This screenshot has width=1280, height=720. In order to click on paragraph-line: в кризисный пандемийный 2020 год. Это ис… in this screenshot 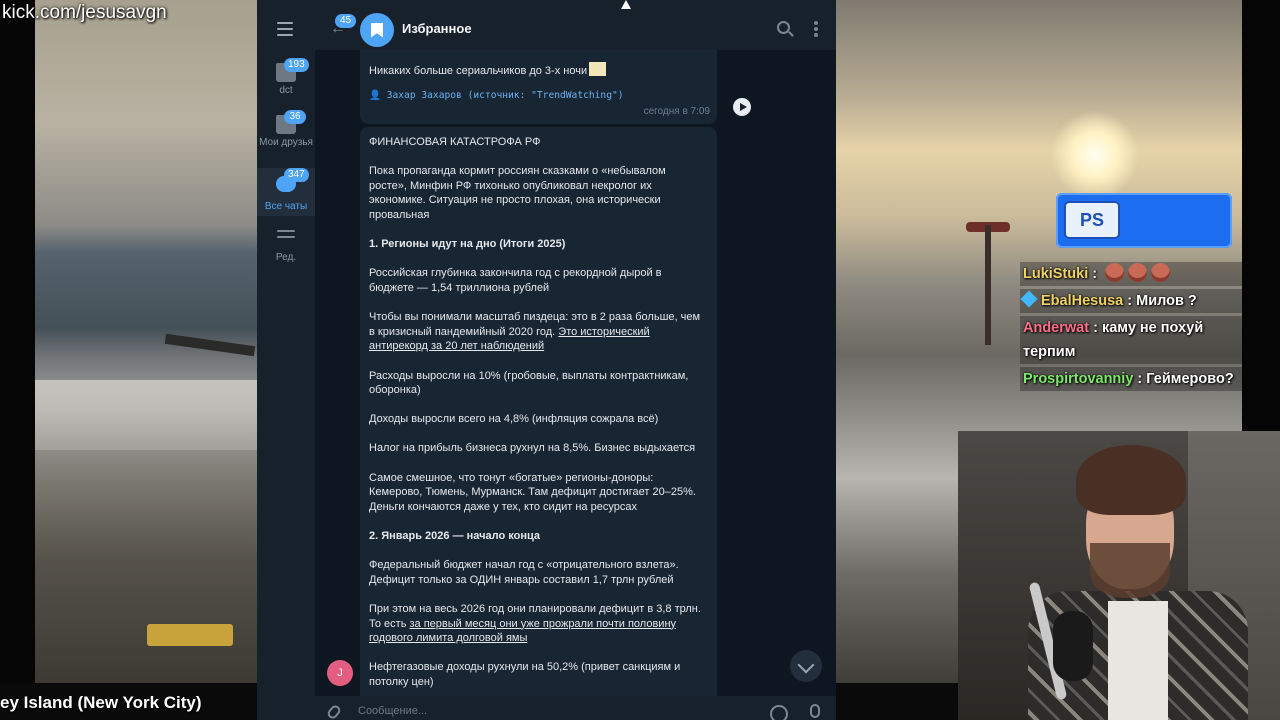, I will do `click(509, 331)`.